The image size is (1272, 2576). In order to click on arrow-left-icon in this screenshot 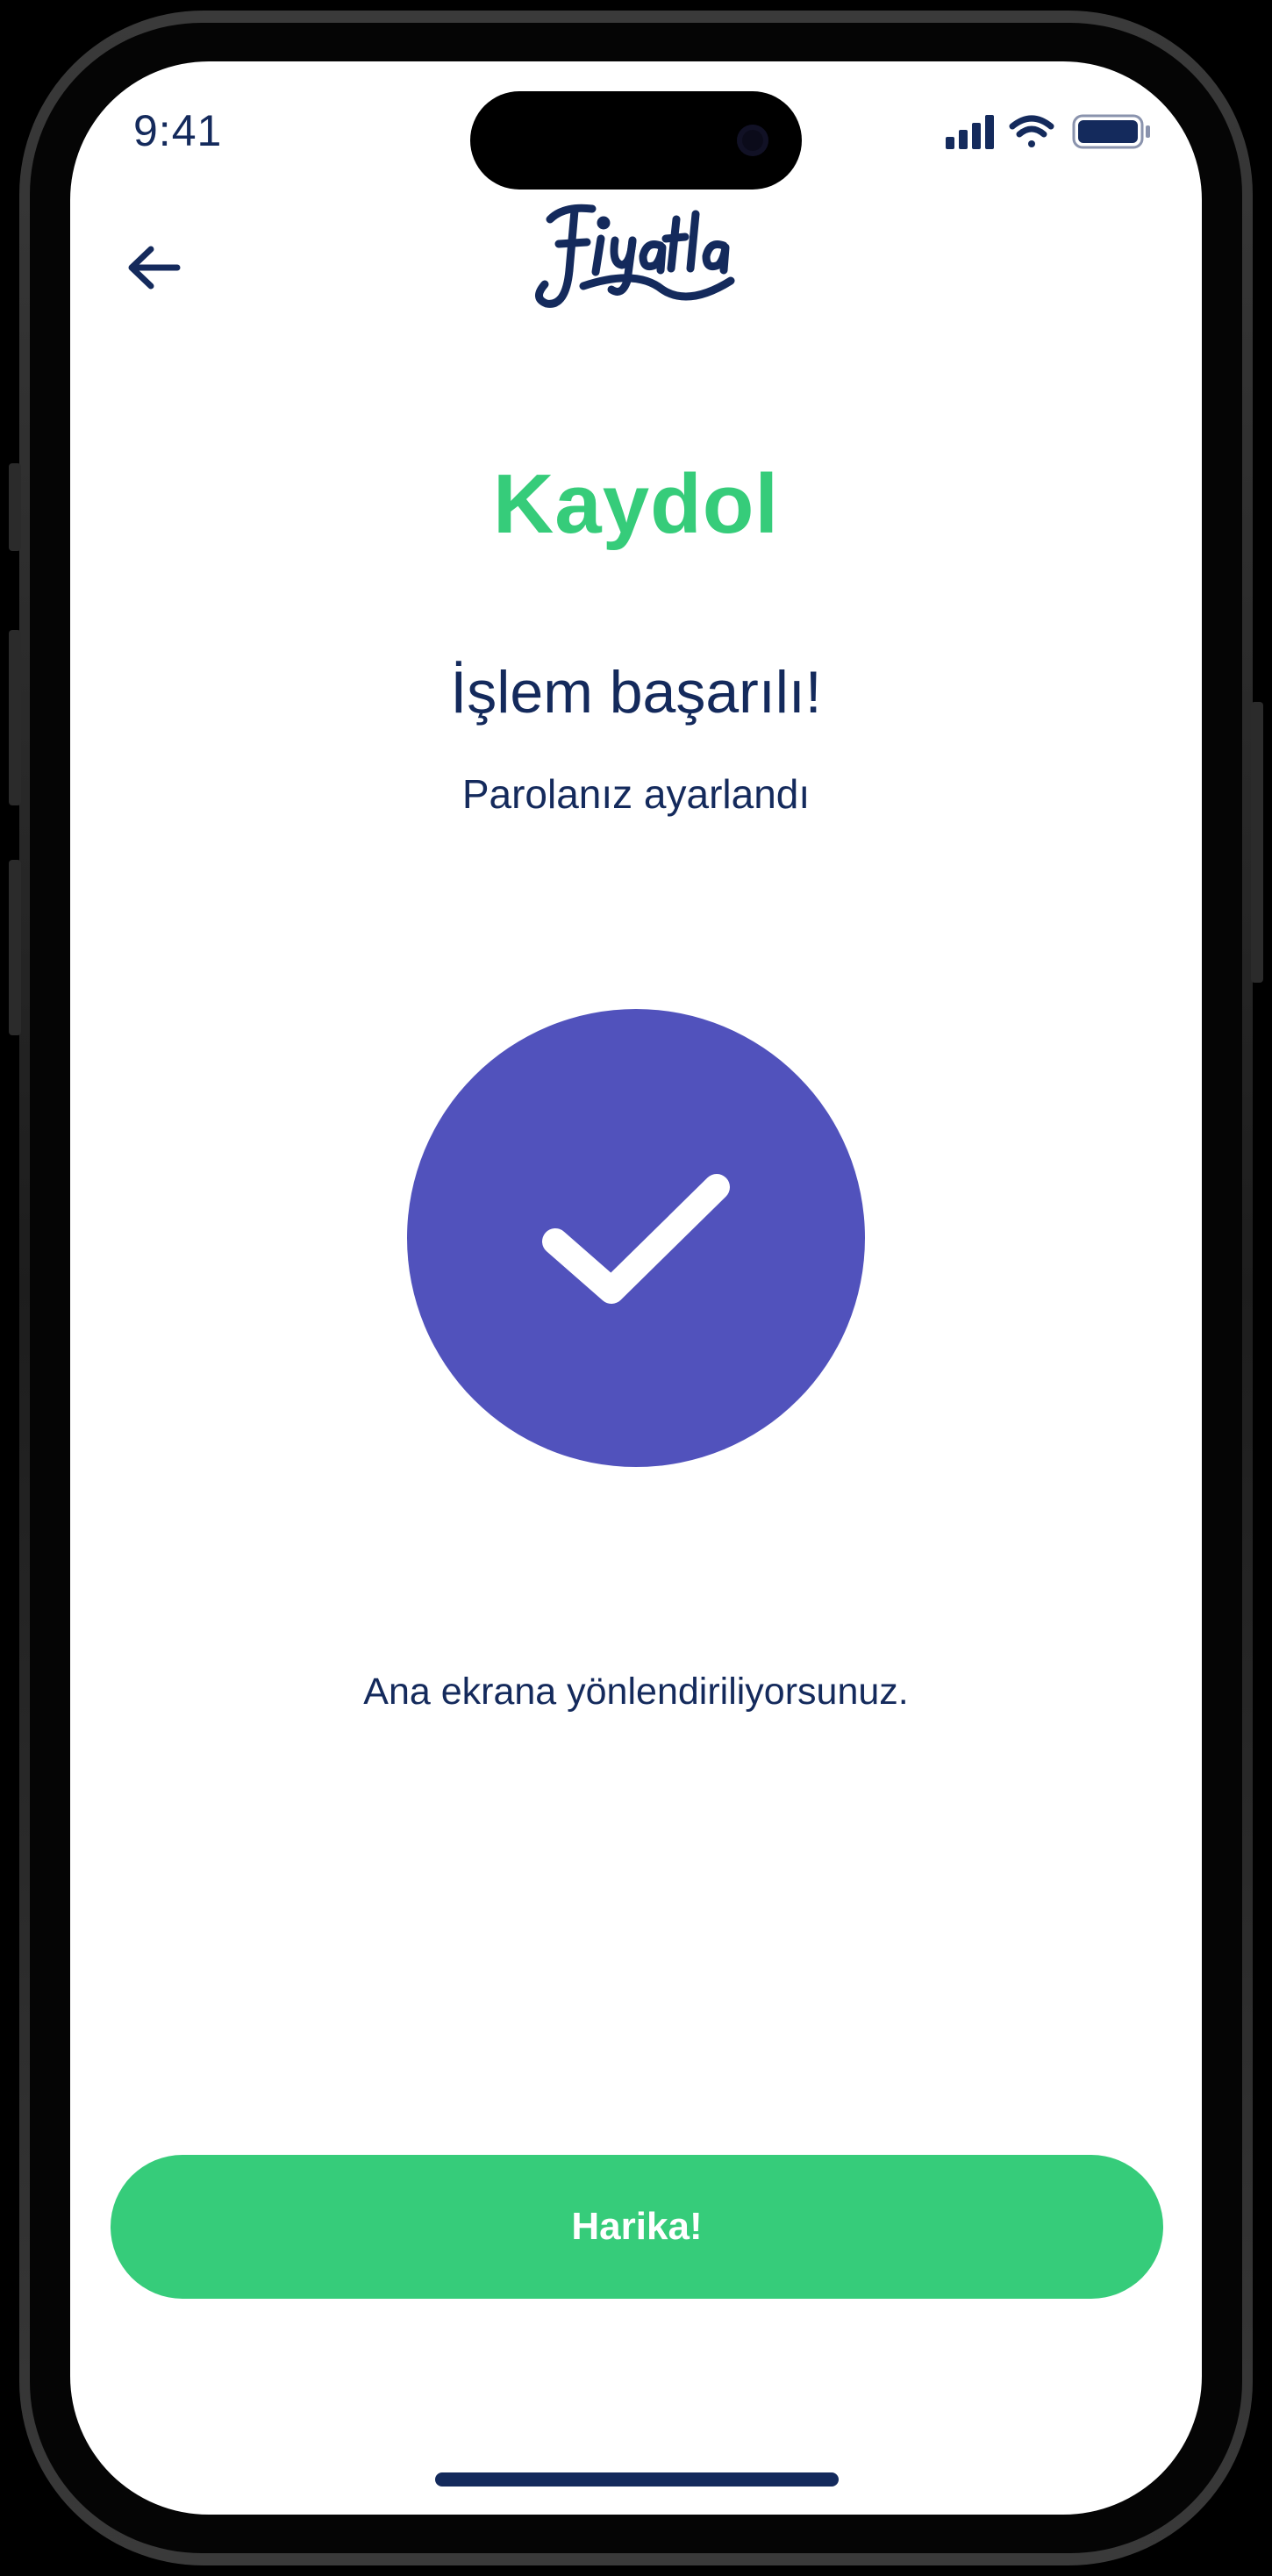, I will do `click(154, 268)`.